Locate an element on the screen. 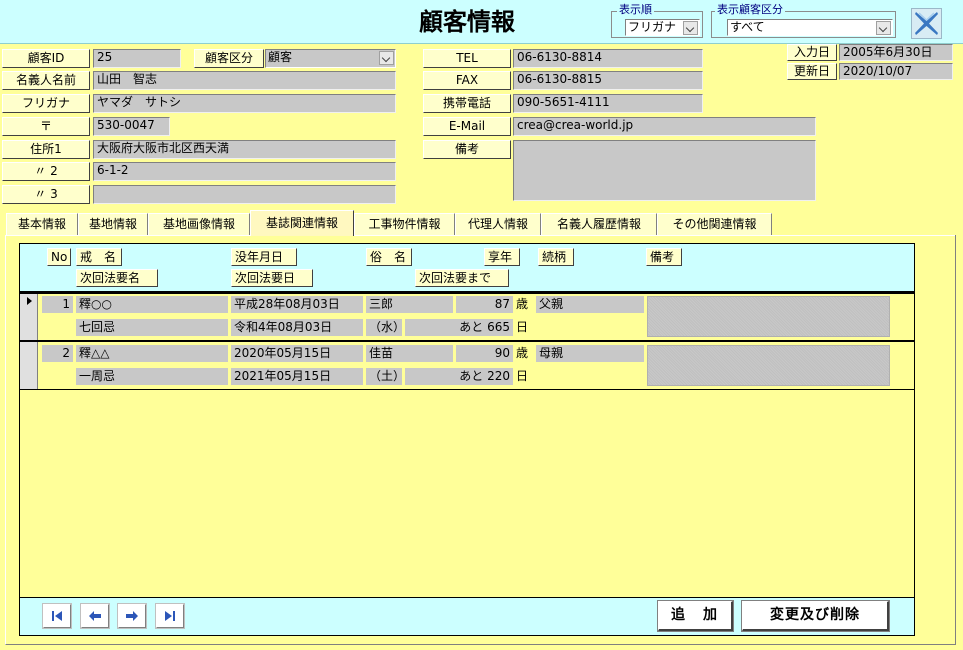  record-until-days: あと 665 is located at coordinates (459, 327).